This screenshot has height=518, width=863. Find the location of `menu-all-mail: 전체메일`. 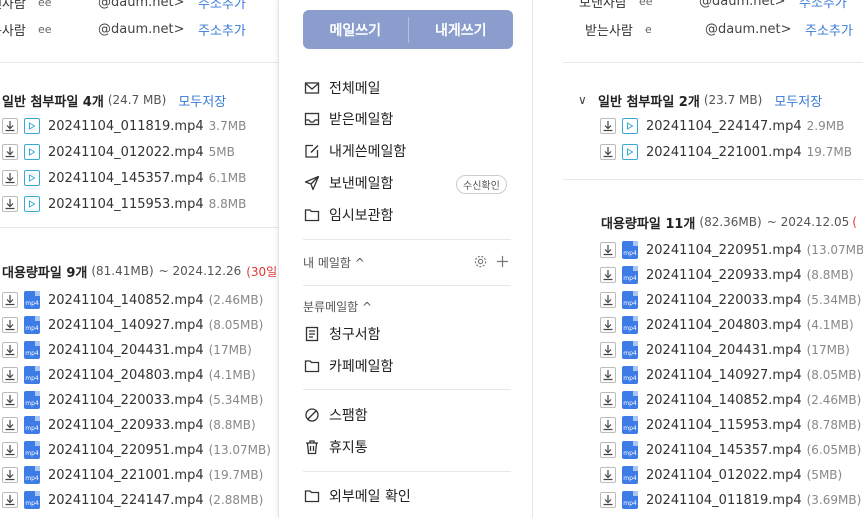

menu-all-mail: 전체메일 is located at coordinates (342, 88).